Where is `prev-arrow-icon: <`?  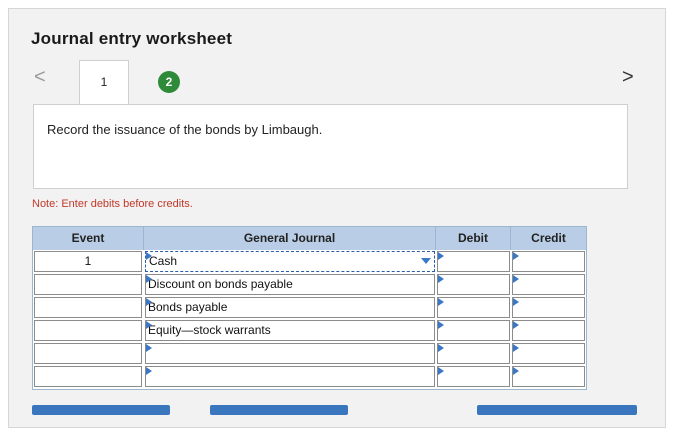
prev-arrow-icon: < is located at coordinates (40, 77).